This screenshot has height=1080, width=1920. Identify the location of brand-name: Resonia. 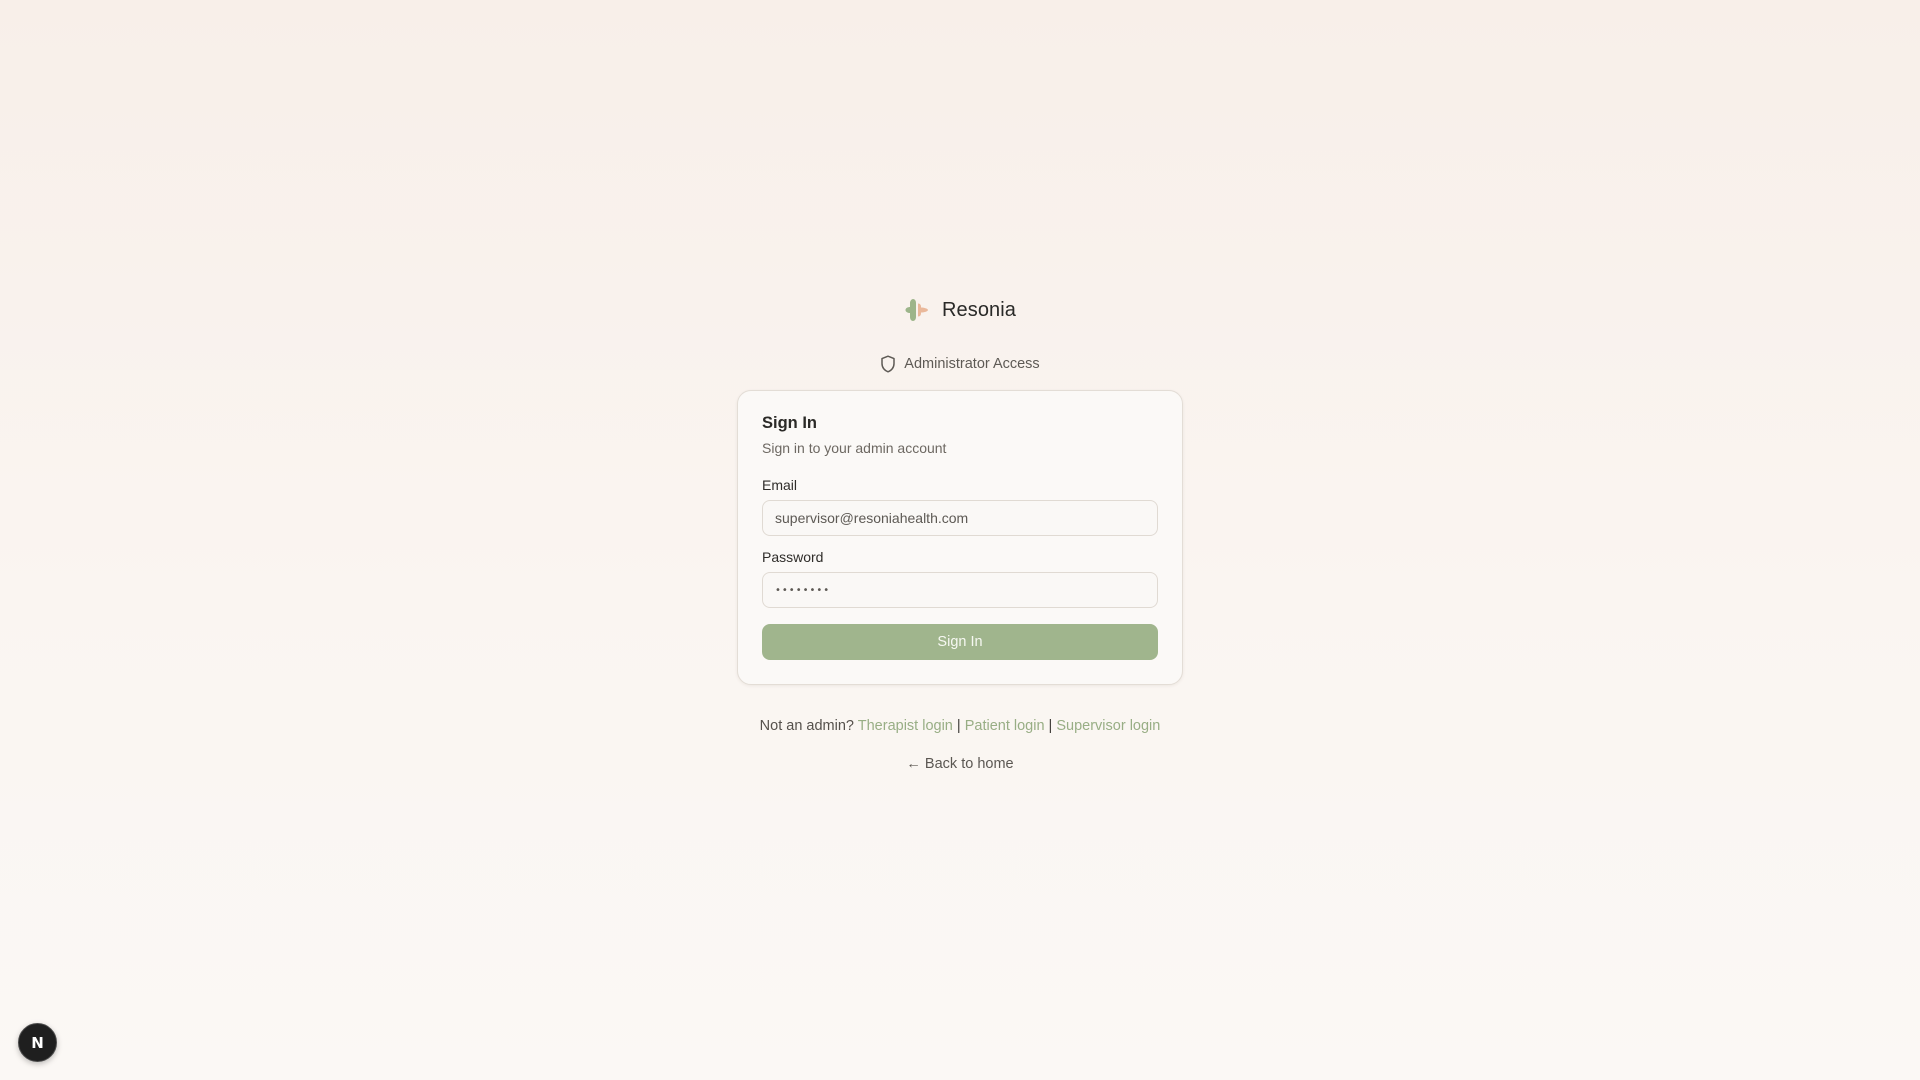
(979, 309).